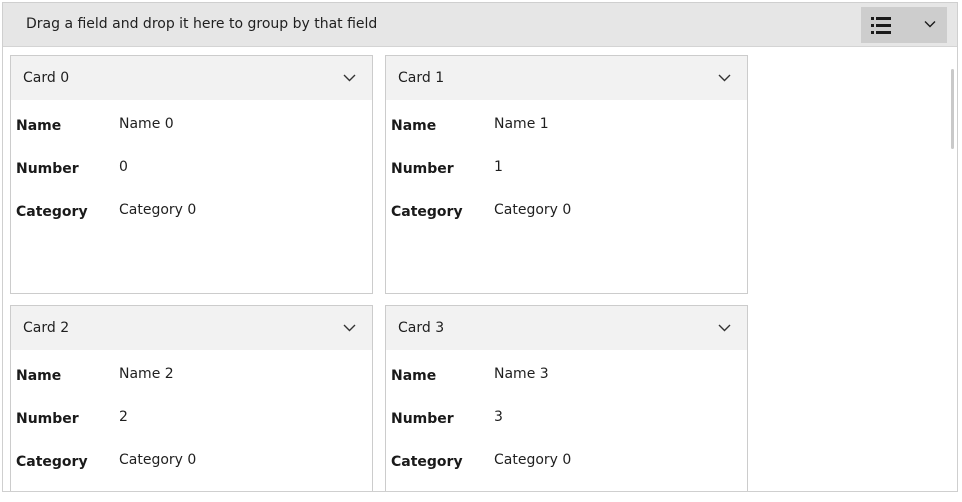 The height and width of the screenshot is (502, 962). Describe the element at coordinates (191, 78) in the screenshot. I see `card-header: Card 0` at that location.